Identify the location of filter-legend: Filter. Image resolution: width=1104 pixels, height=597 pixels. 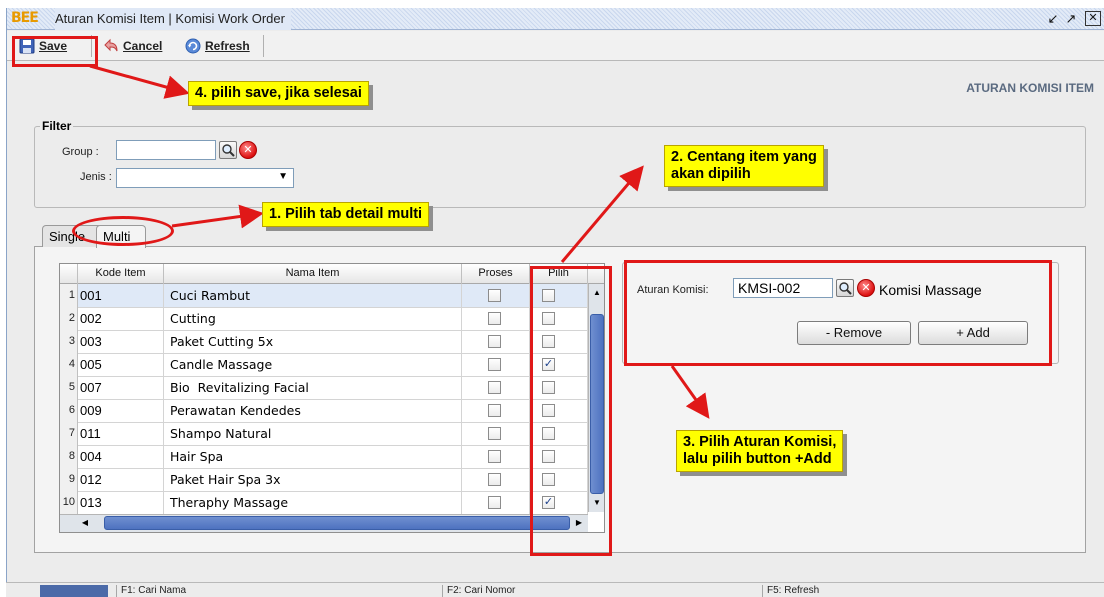
(57, 126).